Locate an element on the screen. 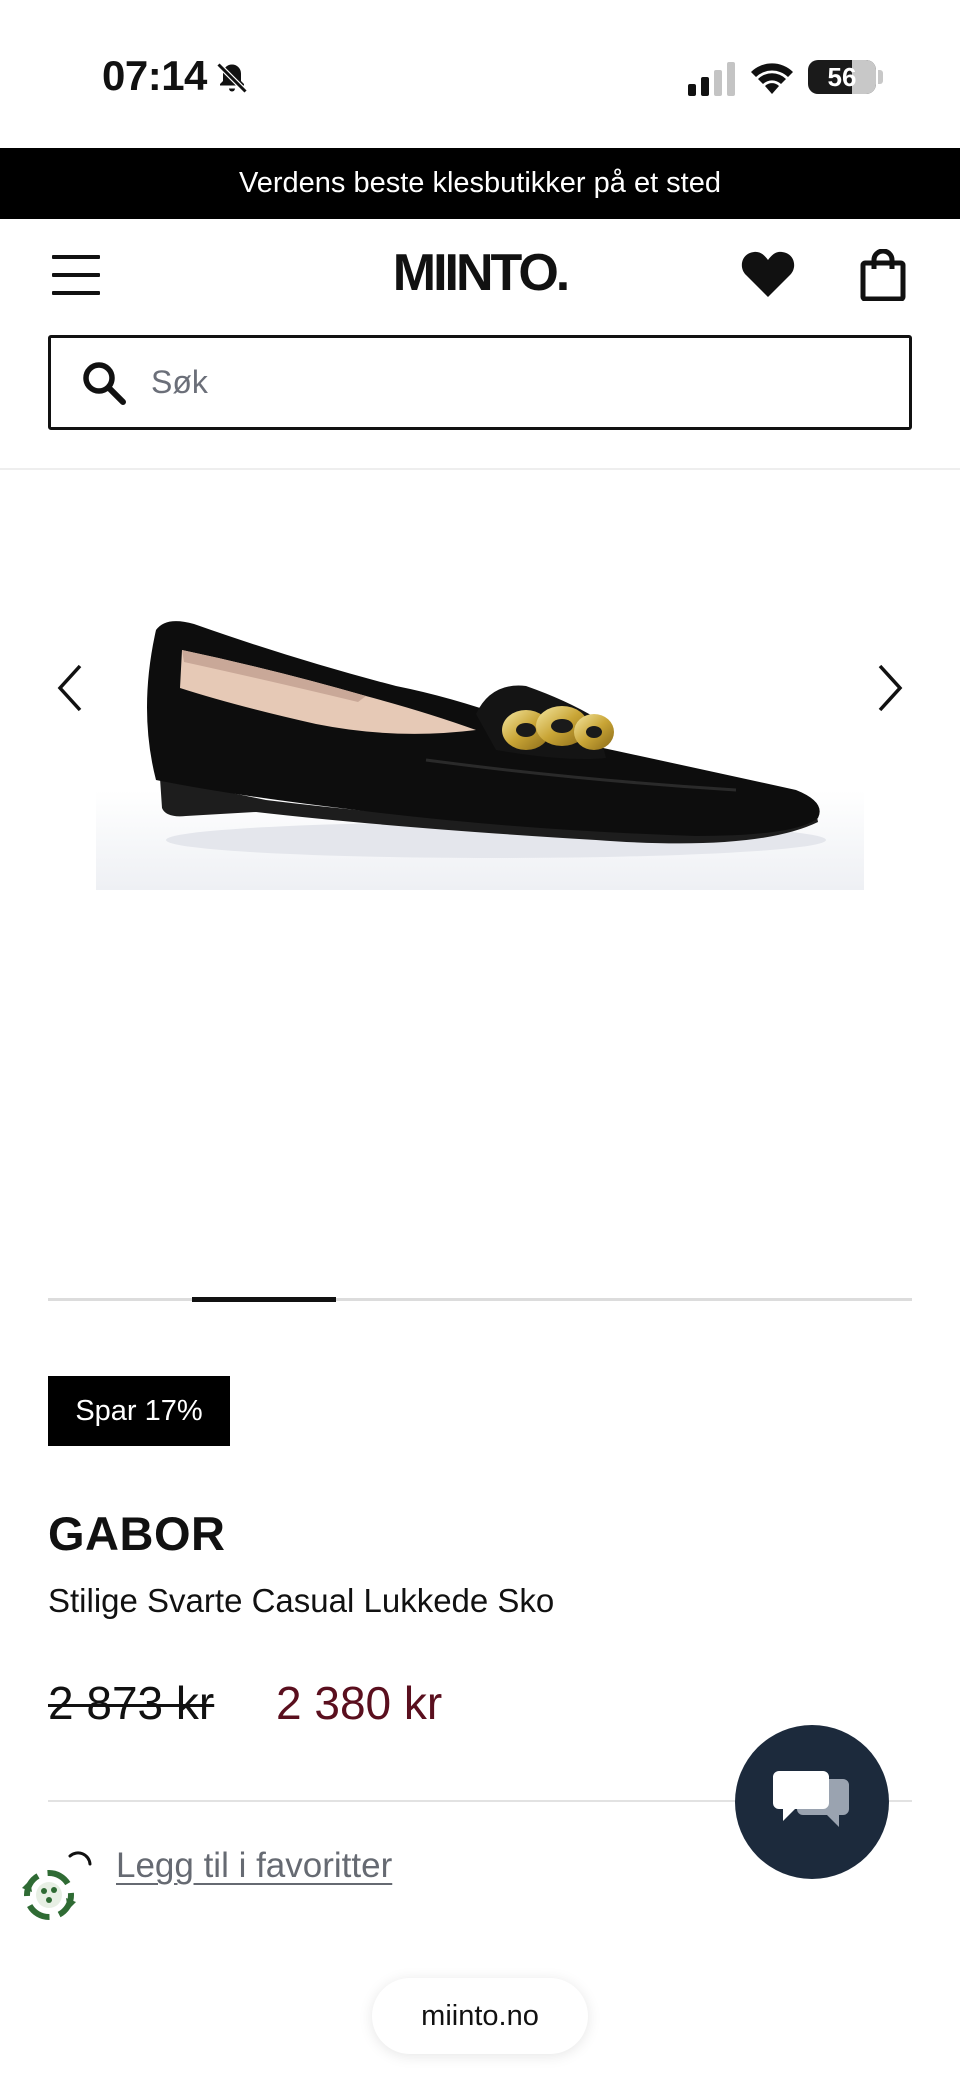  gallery-progress-fill is located at coordinates (264, 1299).